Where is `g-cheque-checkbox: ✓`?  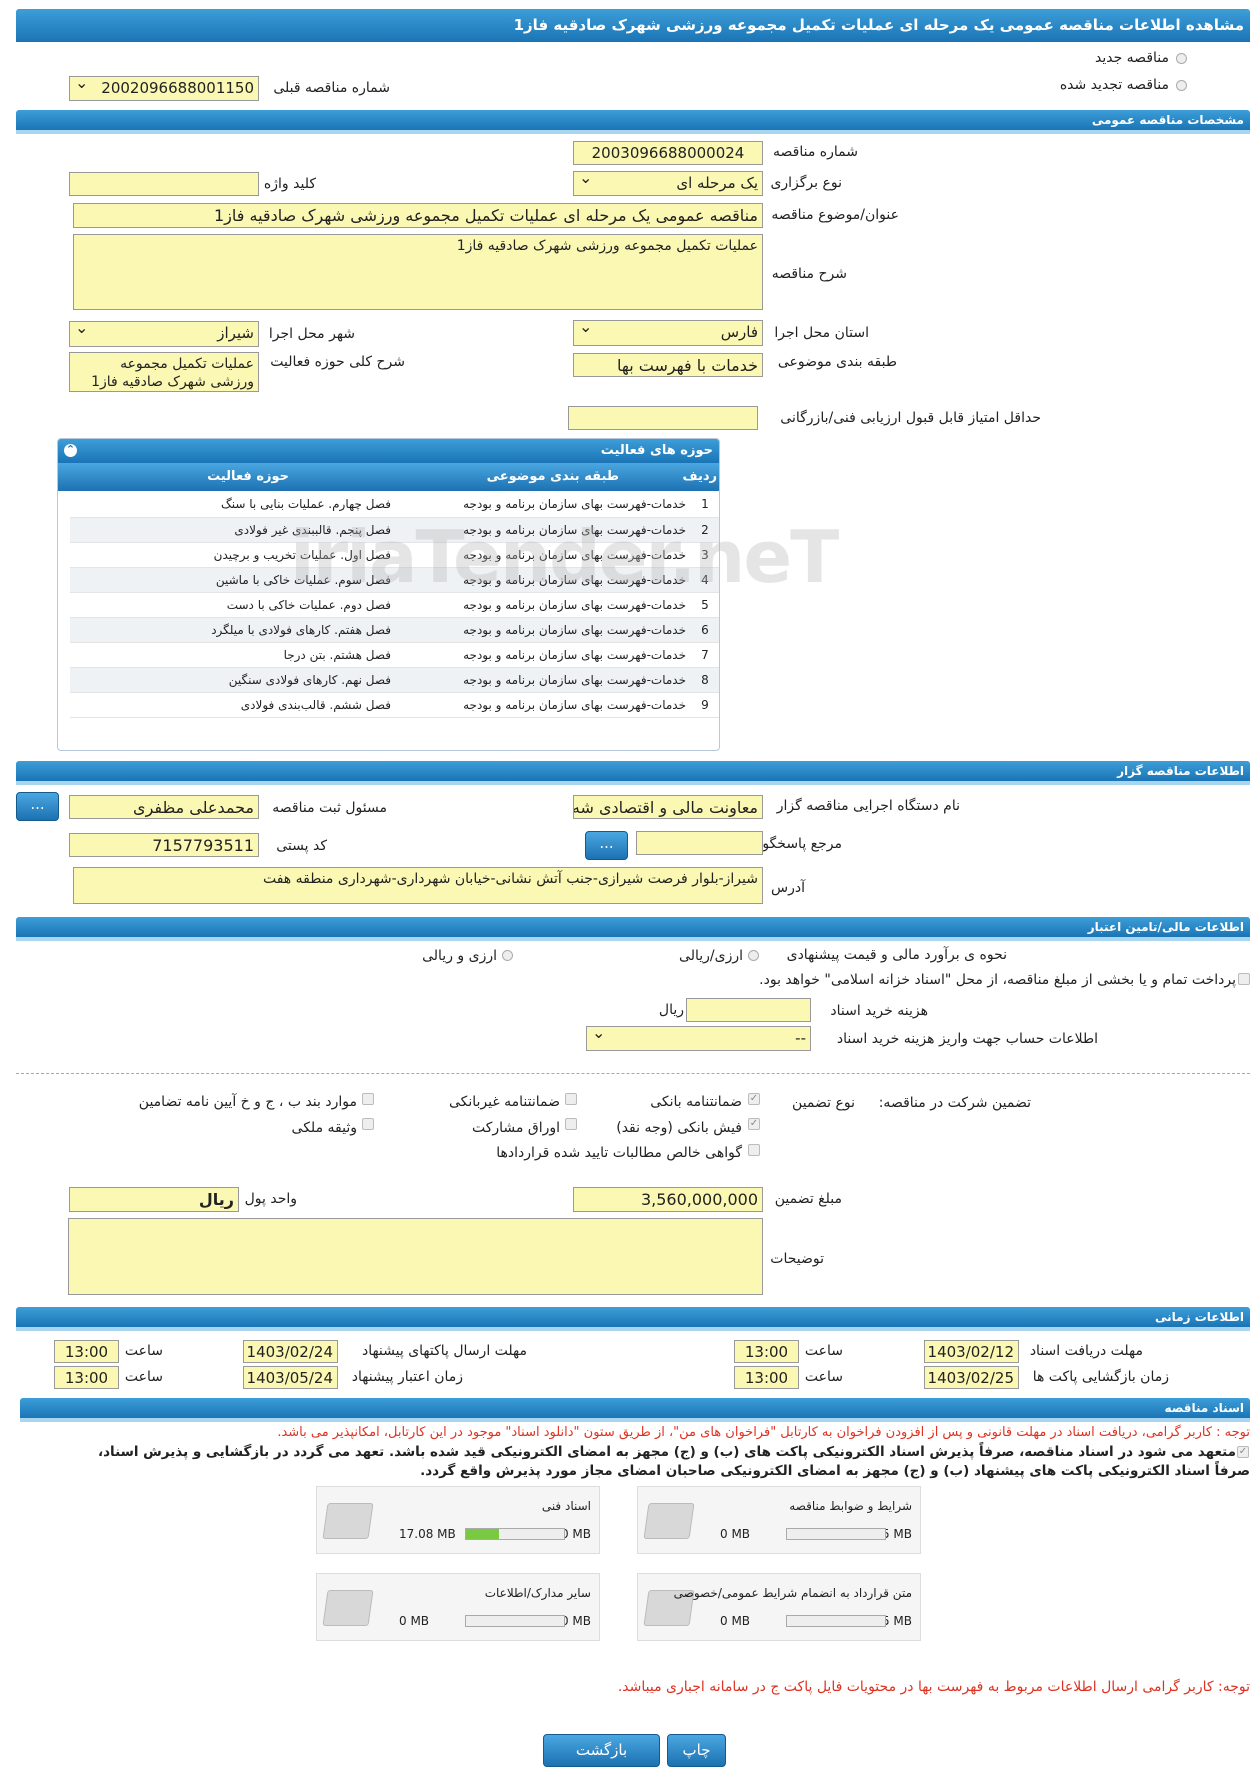
g-cheque-checkbox: ✓ is located at coordinates (754, 1124).